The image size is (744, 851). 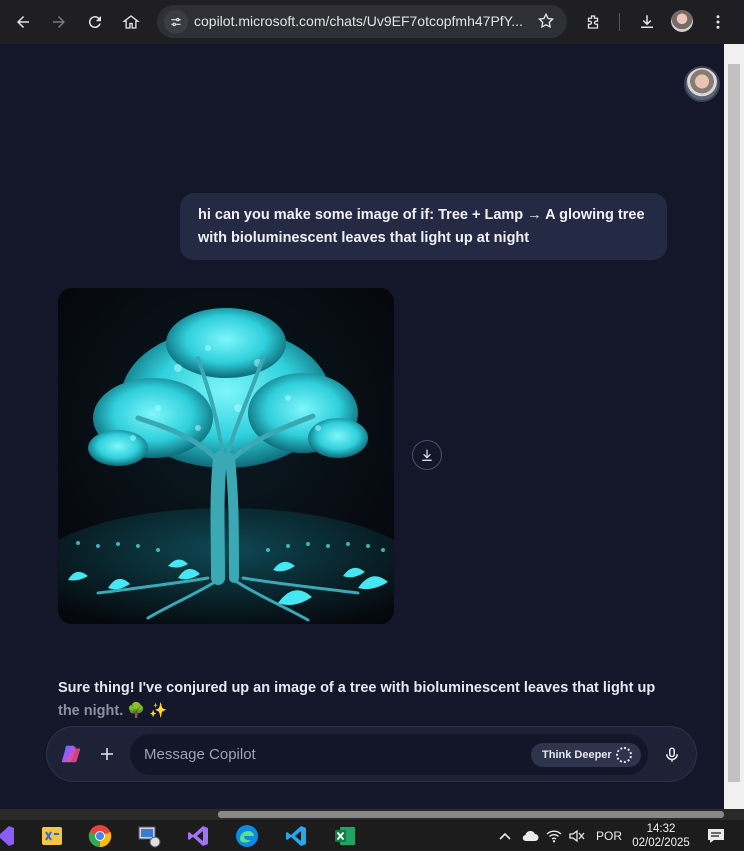 I want to click on puzzle-icon, so click(x=593, y=22).